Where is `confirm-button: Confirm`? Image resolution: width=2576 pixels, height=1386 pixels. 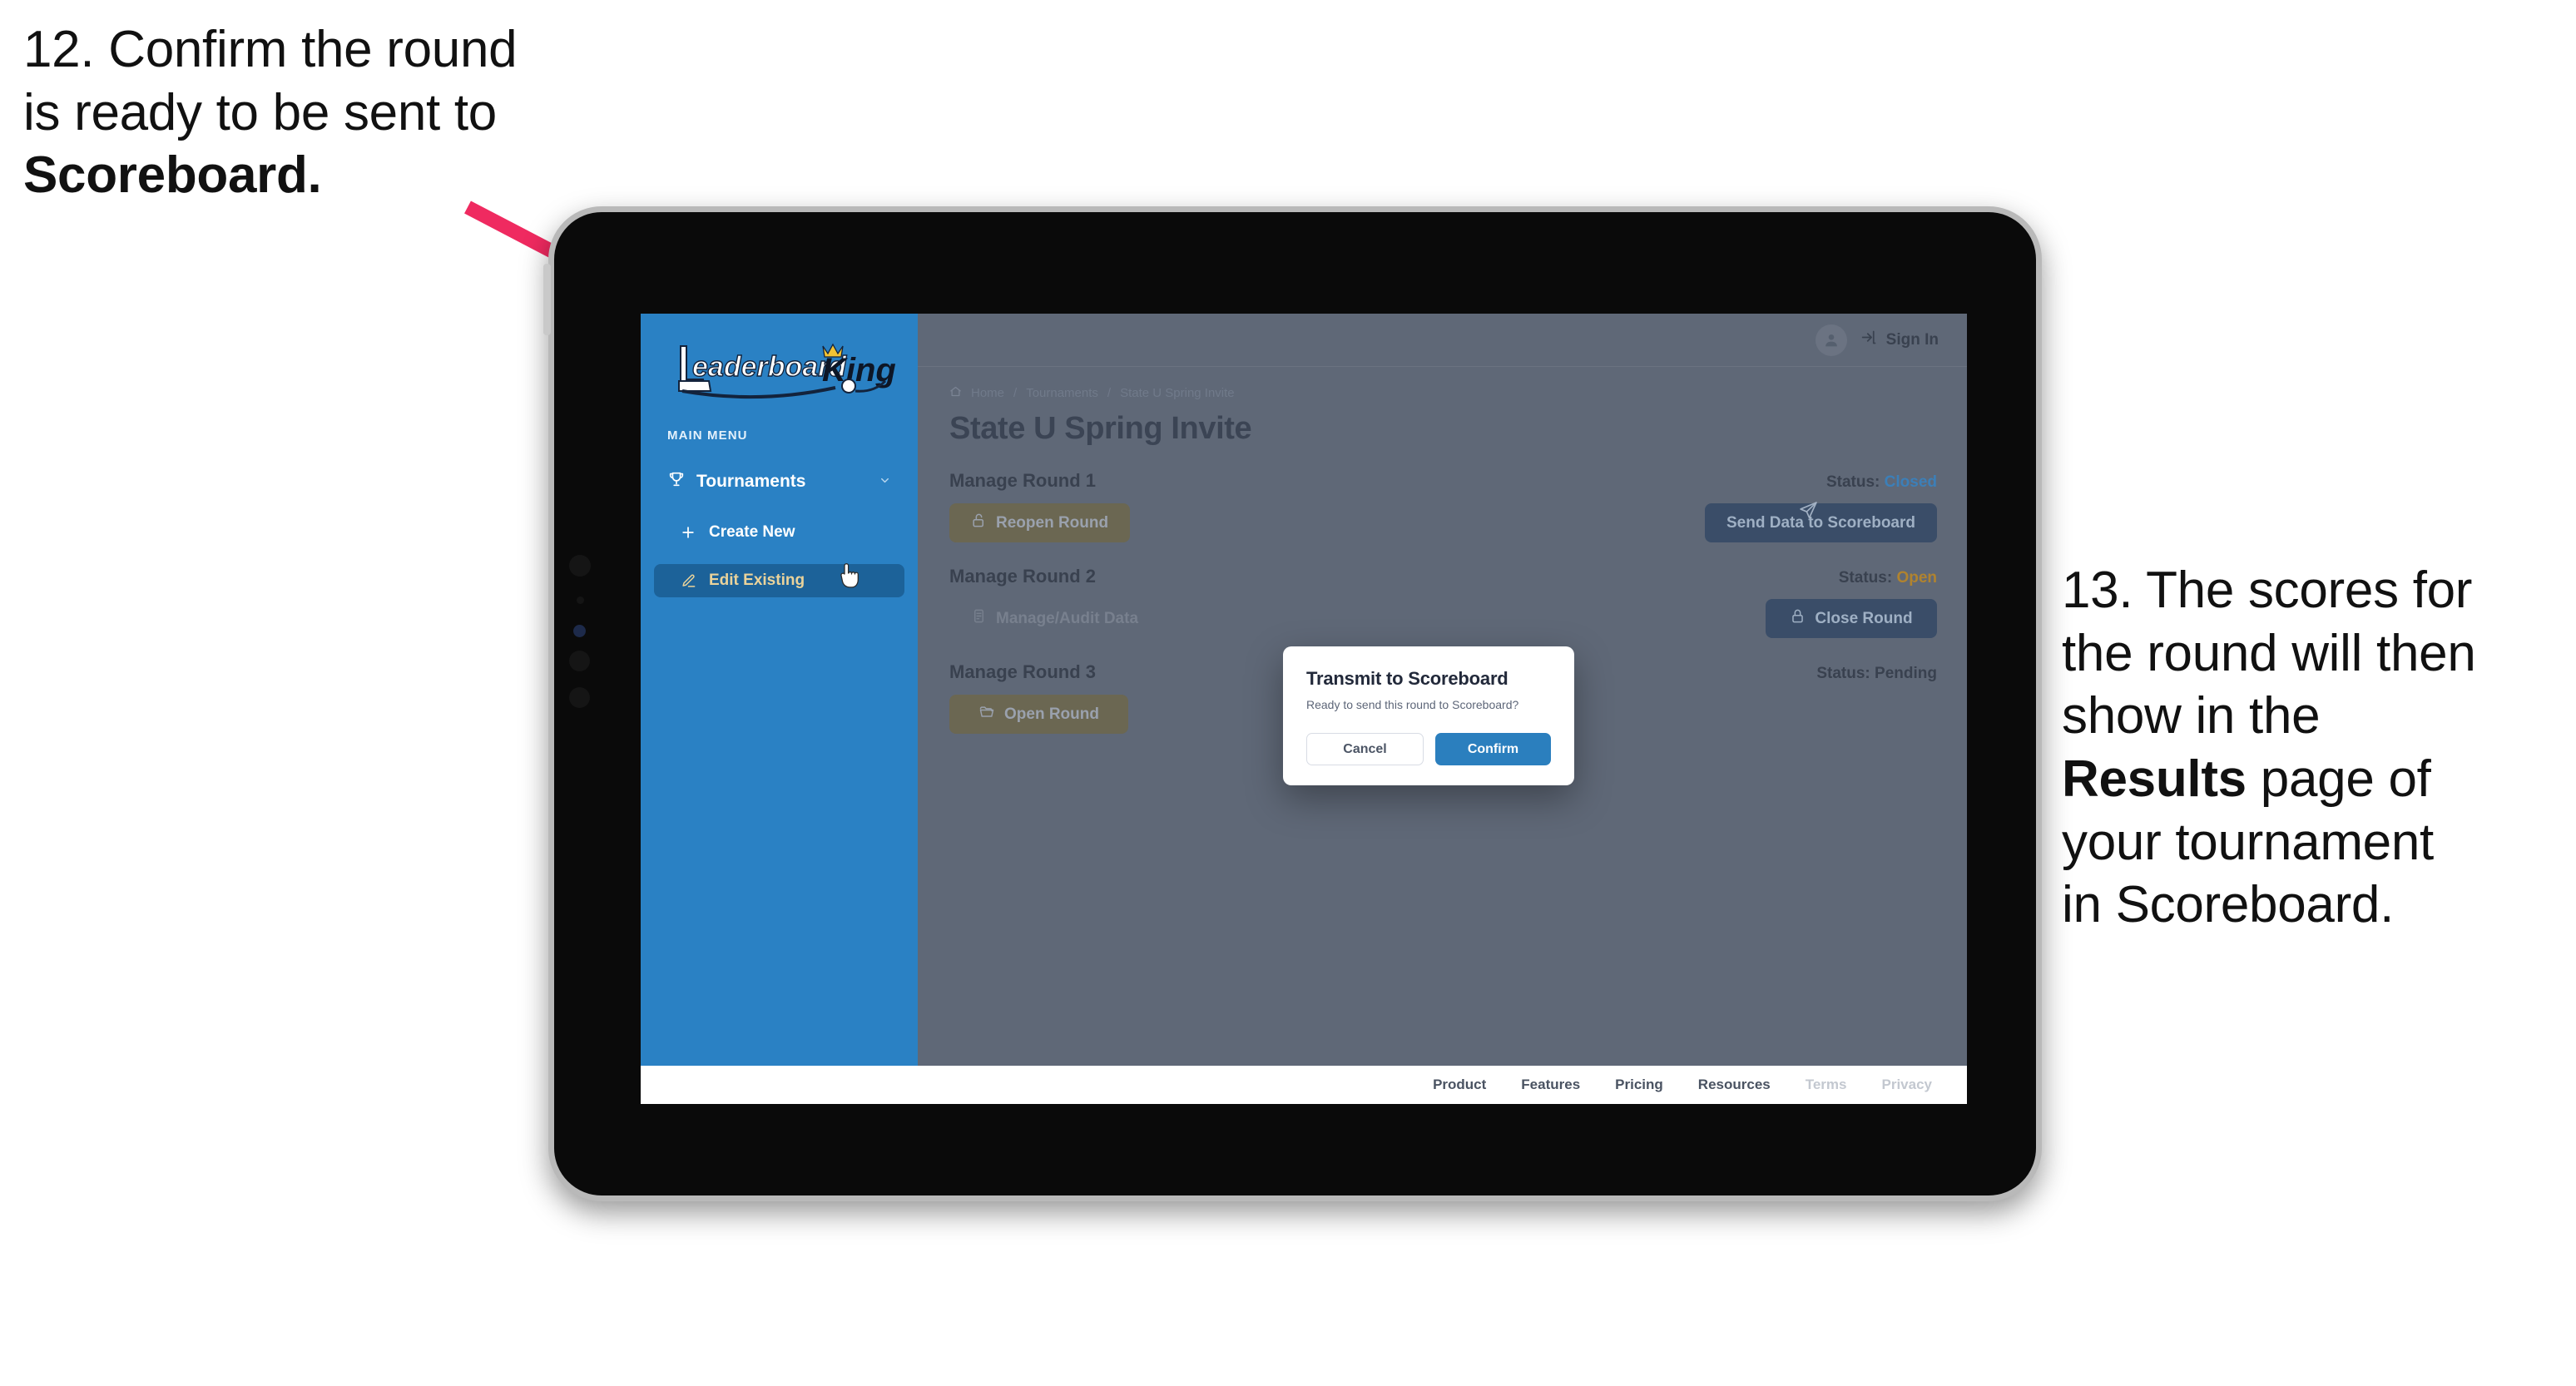 confirm-button: Confirm is located at coordinates (1493, 749).